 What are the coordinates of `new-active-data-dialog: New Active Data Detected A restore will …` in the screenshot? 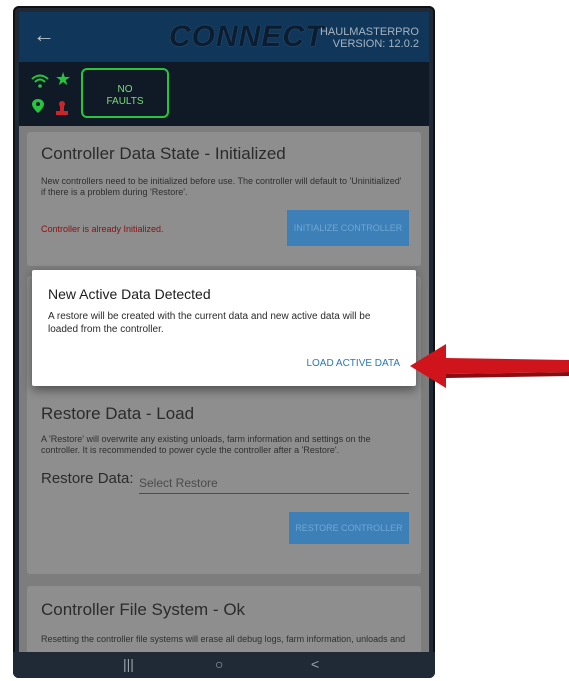 It's located at (224, 328).